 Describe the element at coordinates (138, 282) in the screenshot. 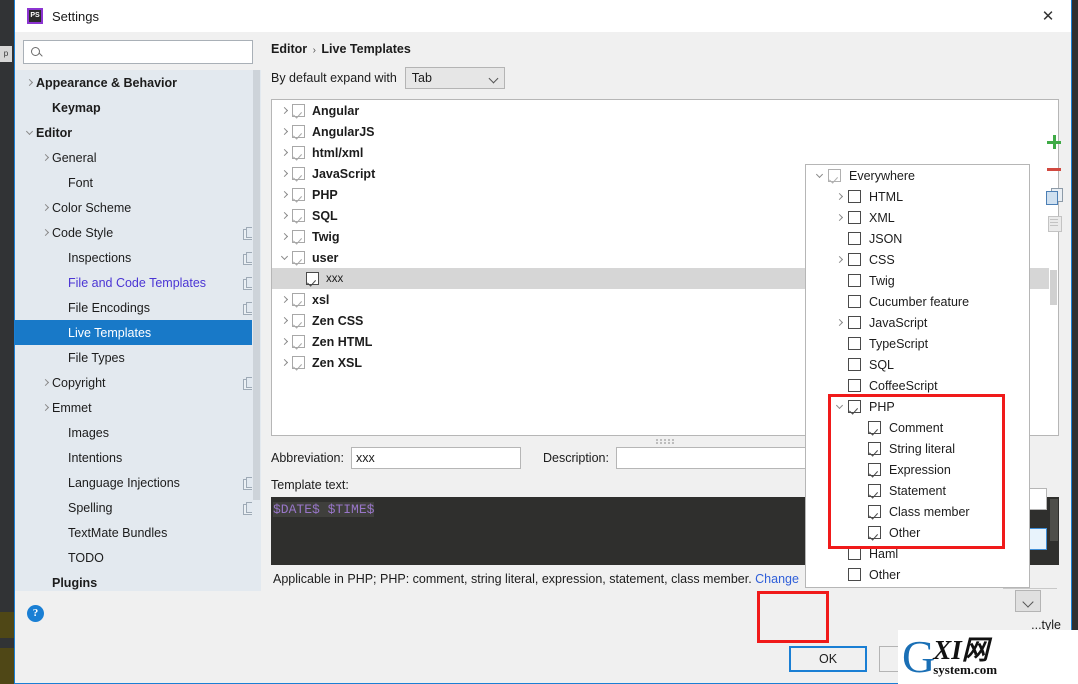

I see `sidebar-item-file-and-code-templates: File and Code Templates` at that location.